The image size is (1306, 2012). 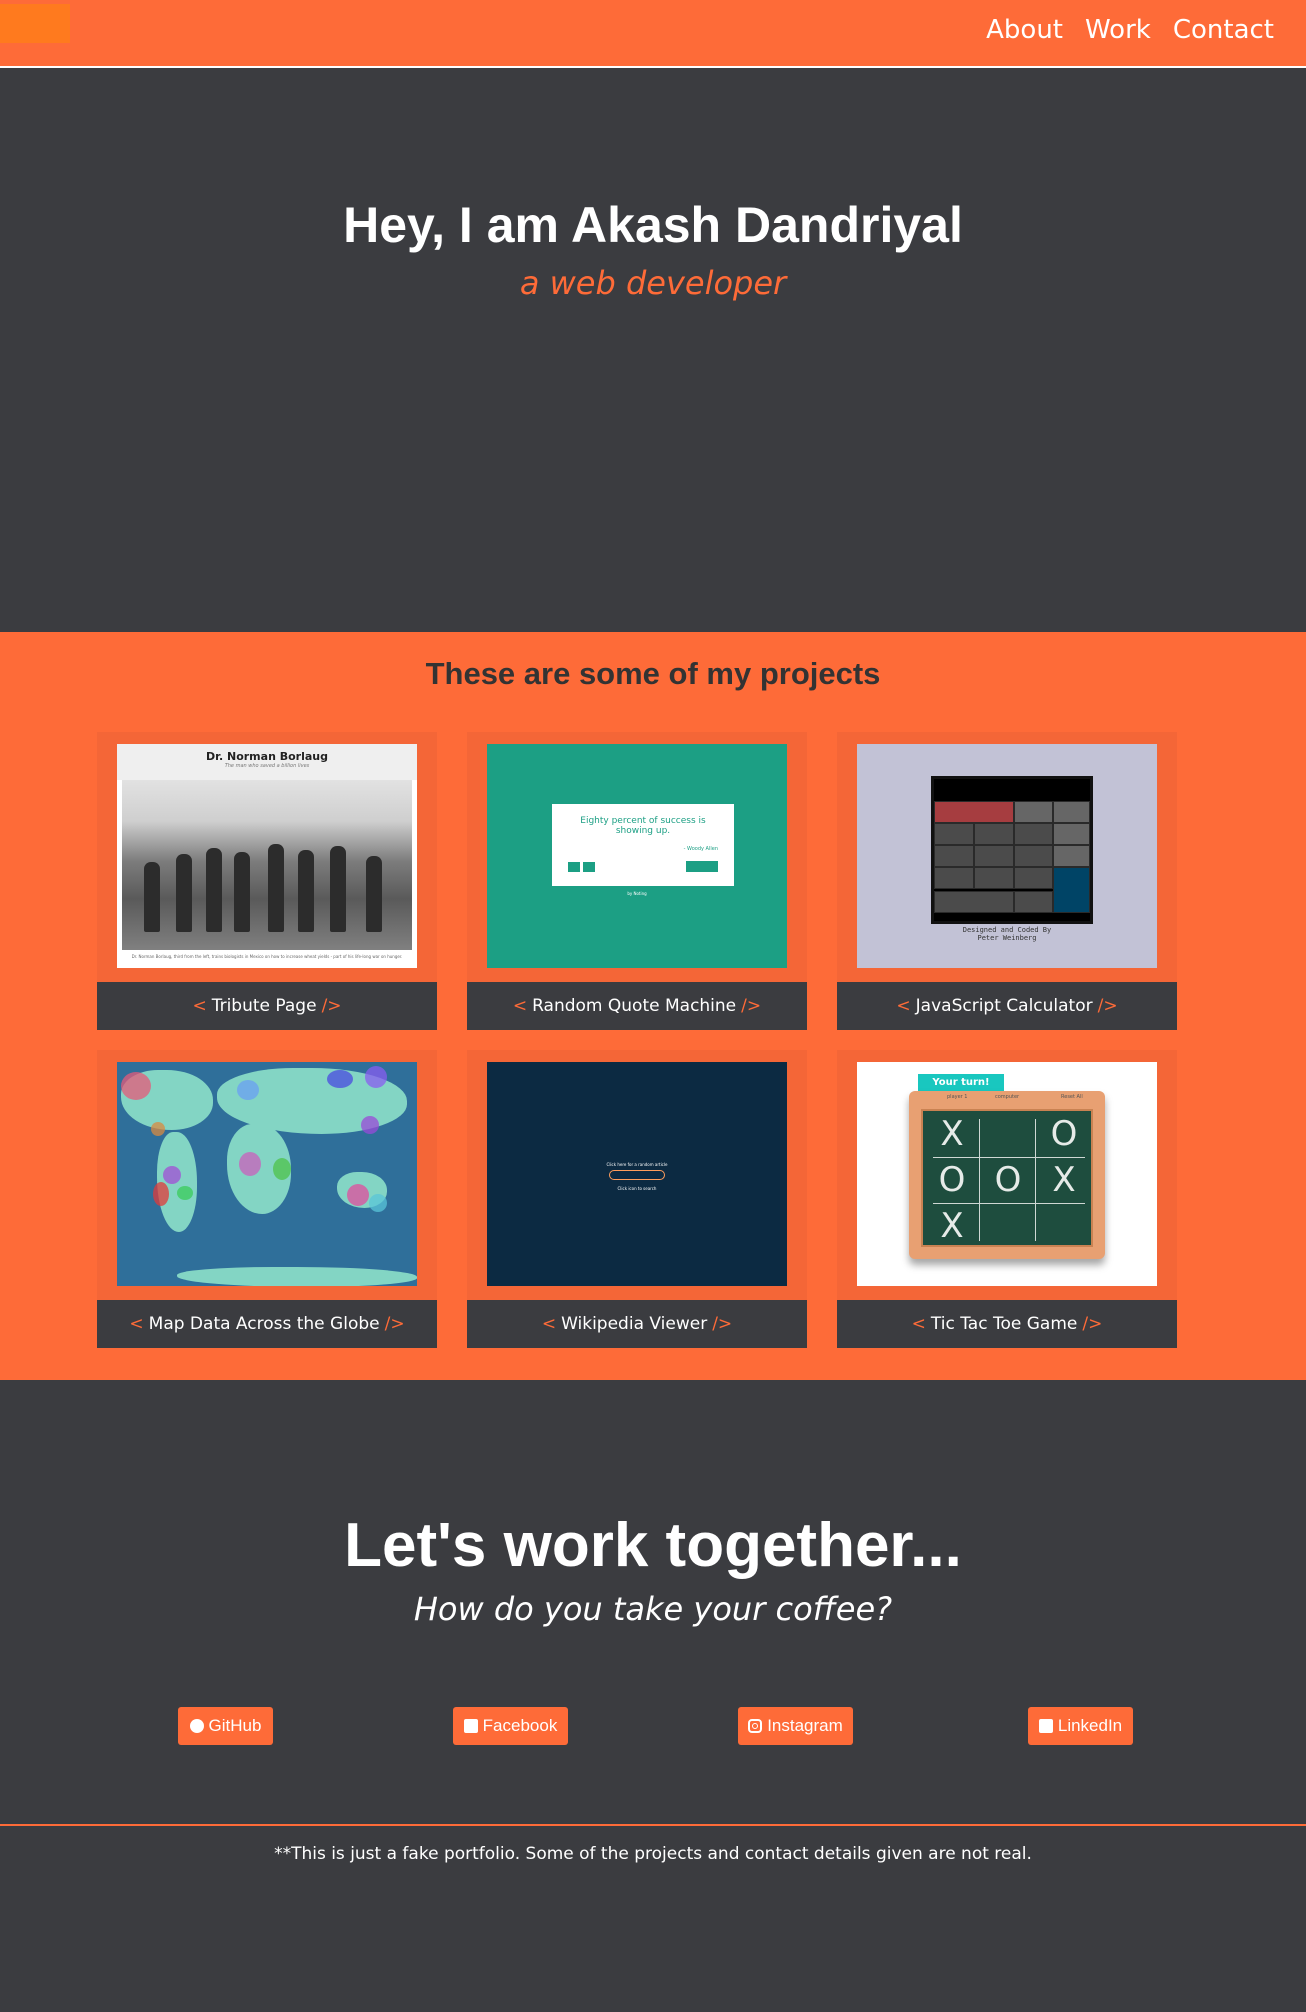 I want to click on project-title: < JavaScript Calculator/>, so click(x=1007, y=1006).